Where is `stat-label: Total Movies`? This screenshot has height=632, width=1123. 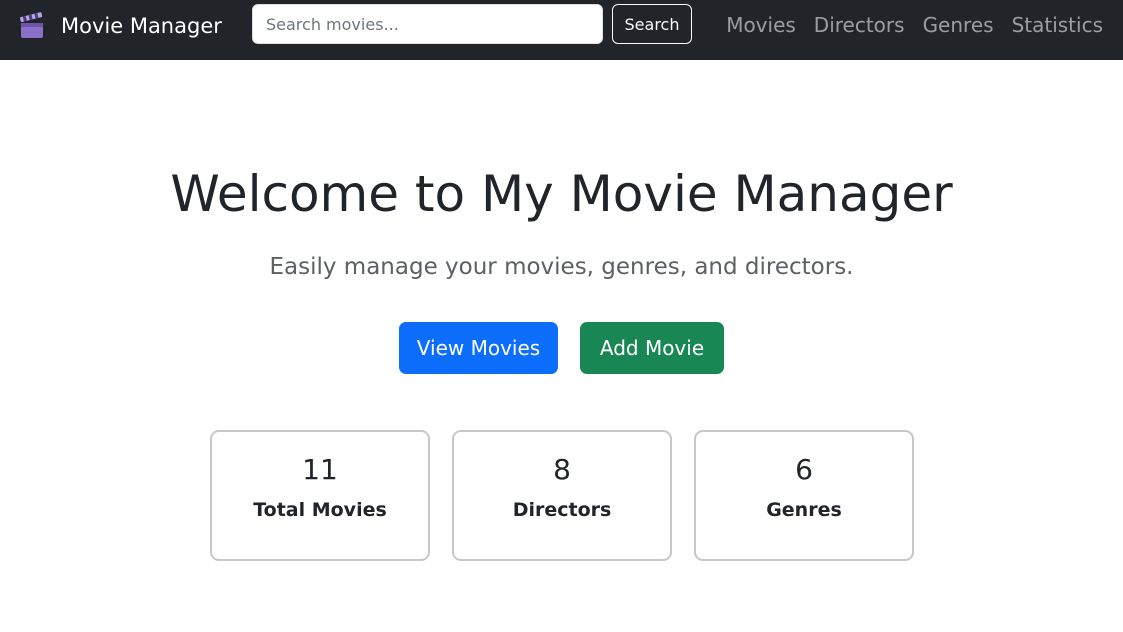
stat-label: Total Movies is located at coordinates (320, 510).